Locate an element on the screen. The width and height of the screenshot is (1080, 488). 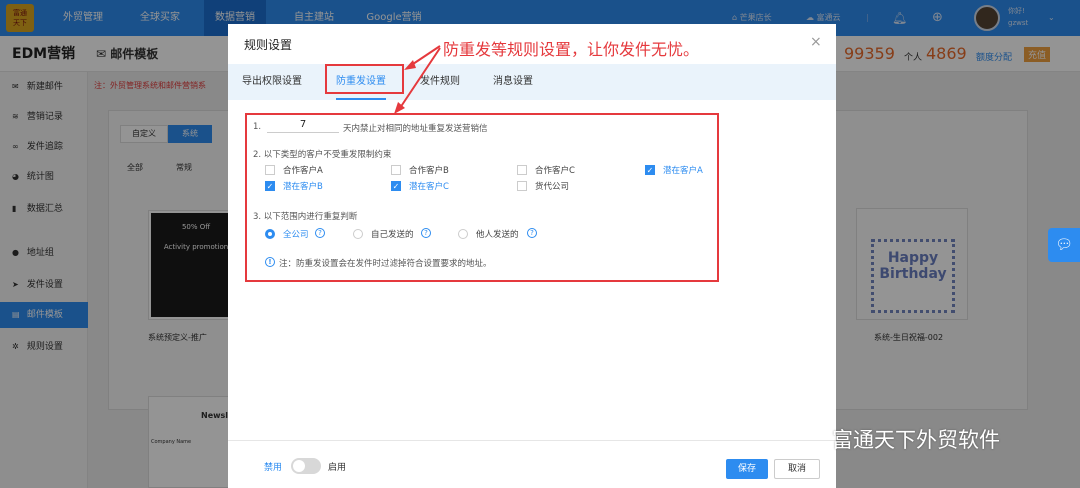
checkbox-prospect-a: ✓ is located at coordinates (650, 170).